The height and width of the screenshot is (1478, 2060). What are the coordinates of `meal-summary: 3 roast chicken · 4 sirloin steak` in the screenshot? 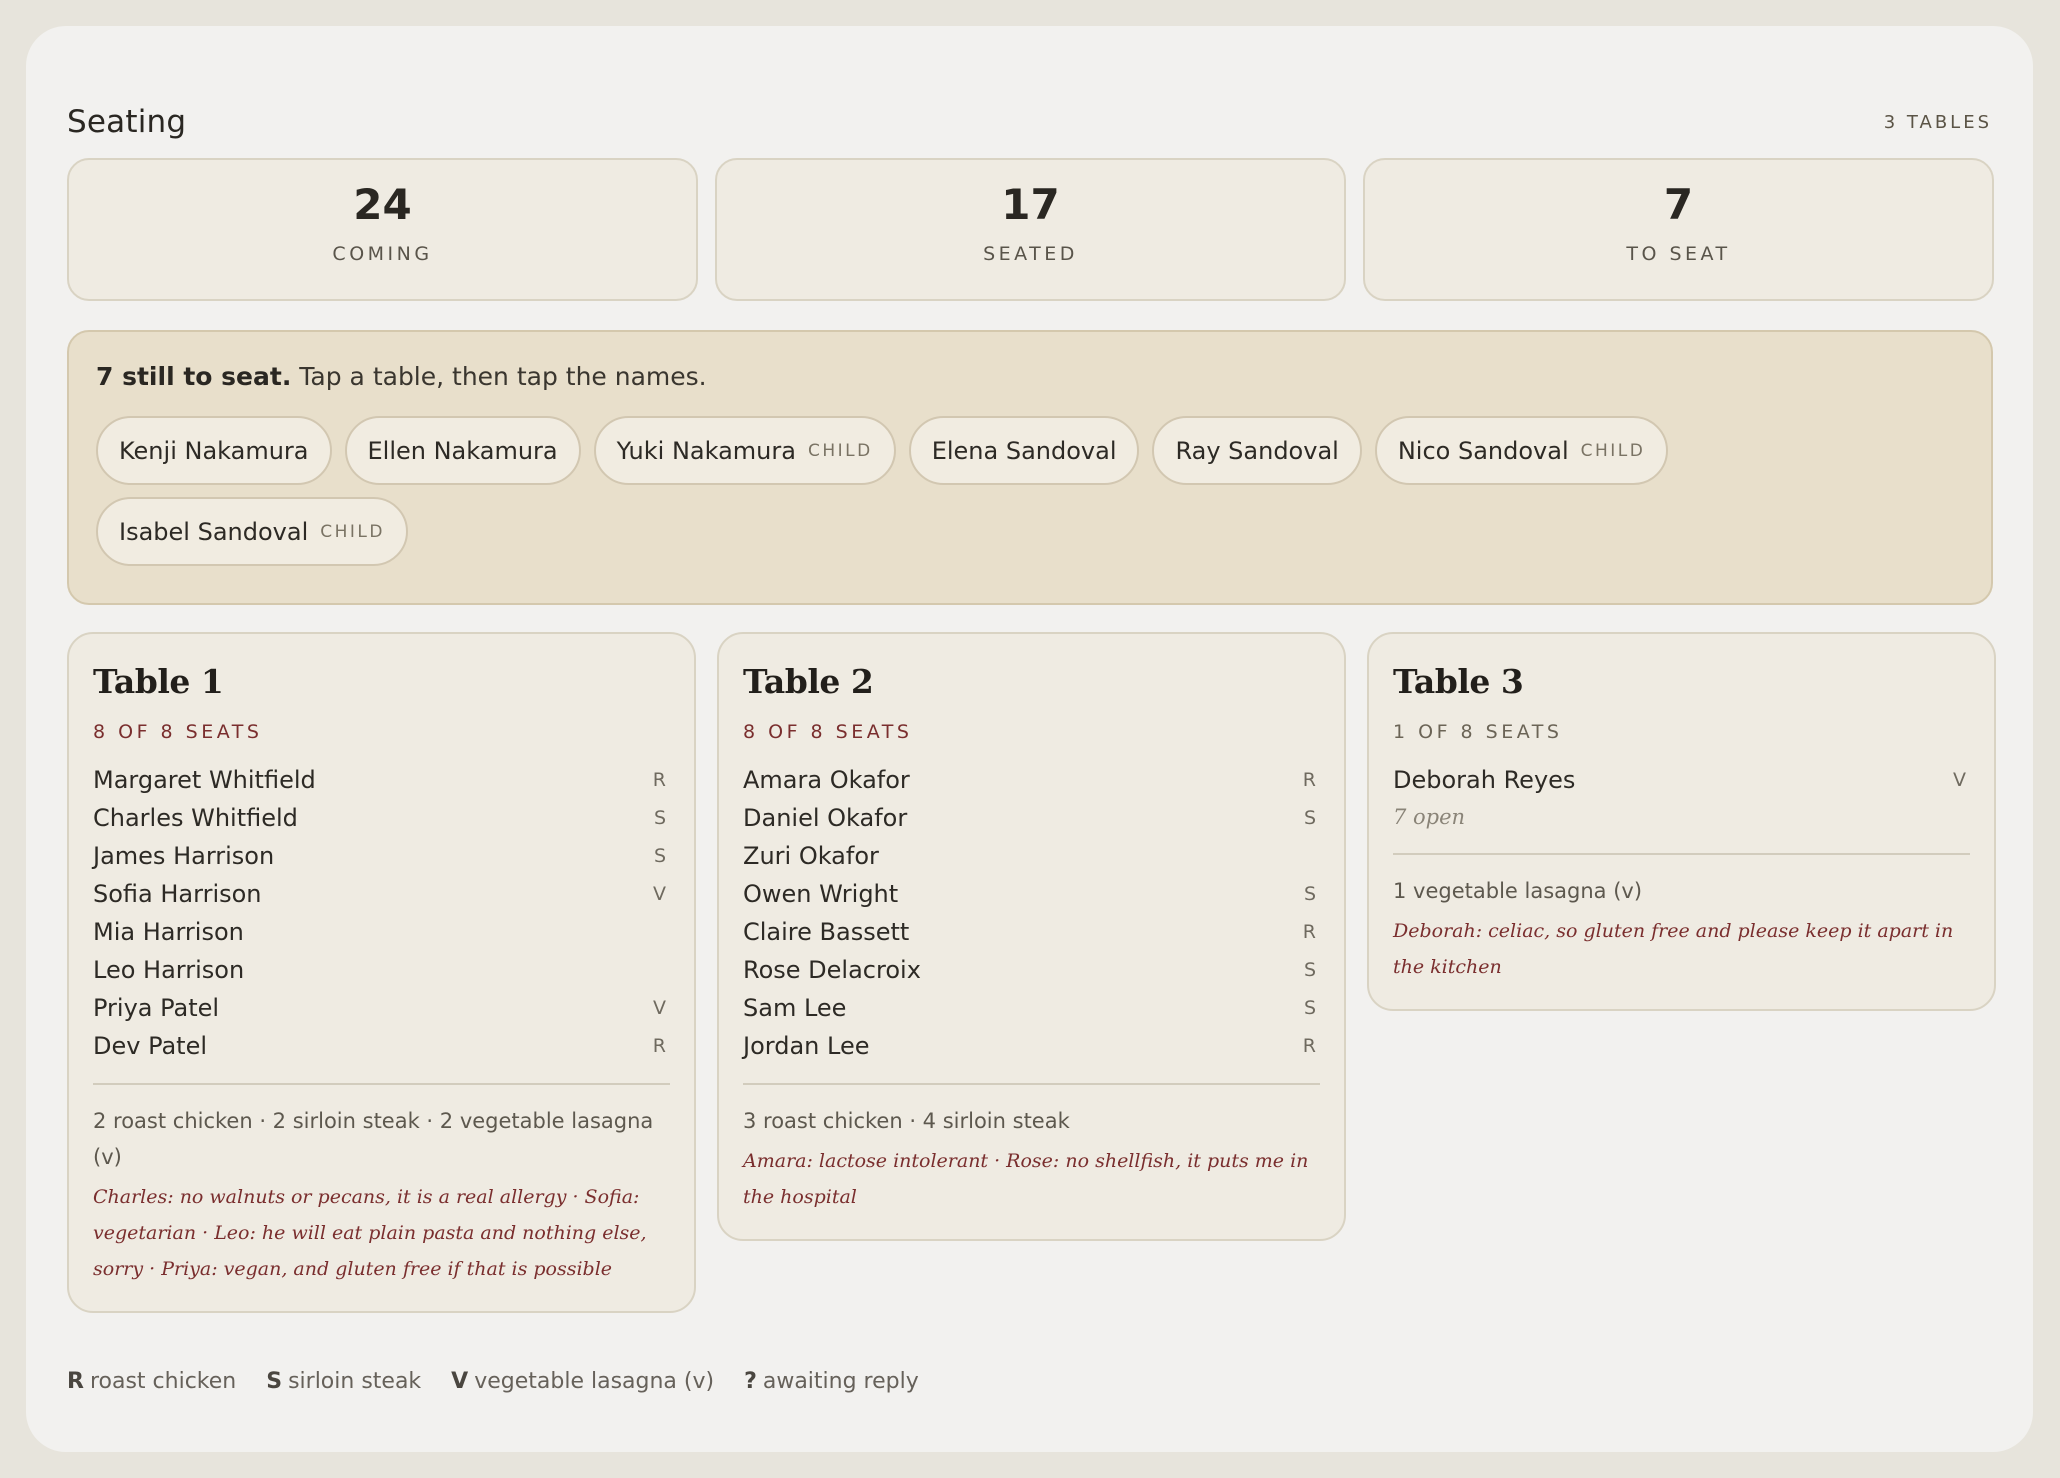 It's located at (906, 1121).